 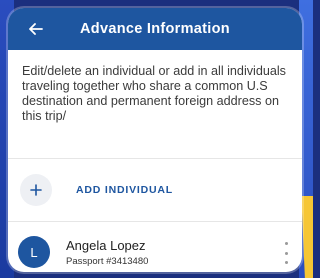 What do you see at coordinates (124, 190) in the screenshot?
I see `add-individual-label: ADD INDIVIDUAL` at bounding box center [124, 190].